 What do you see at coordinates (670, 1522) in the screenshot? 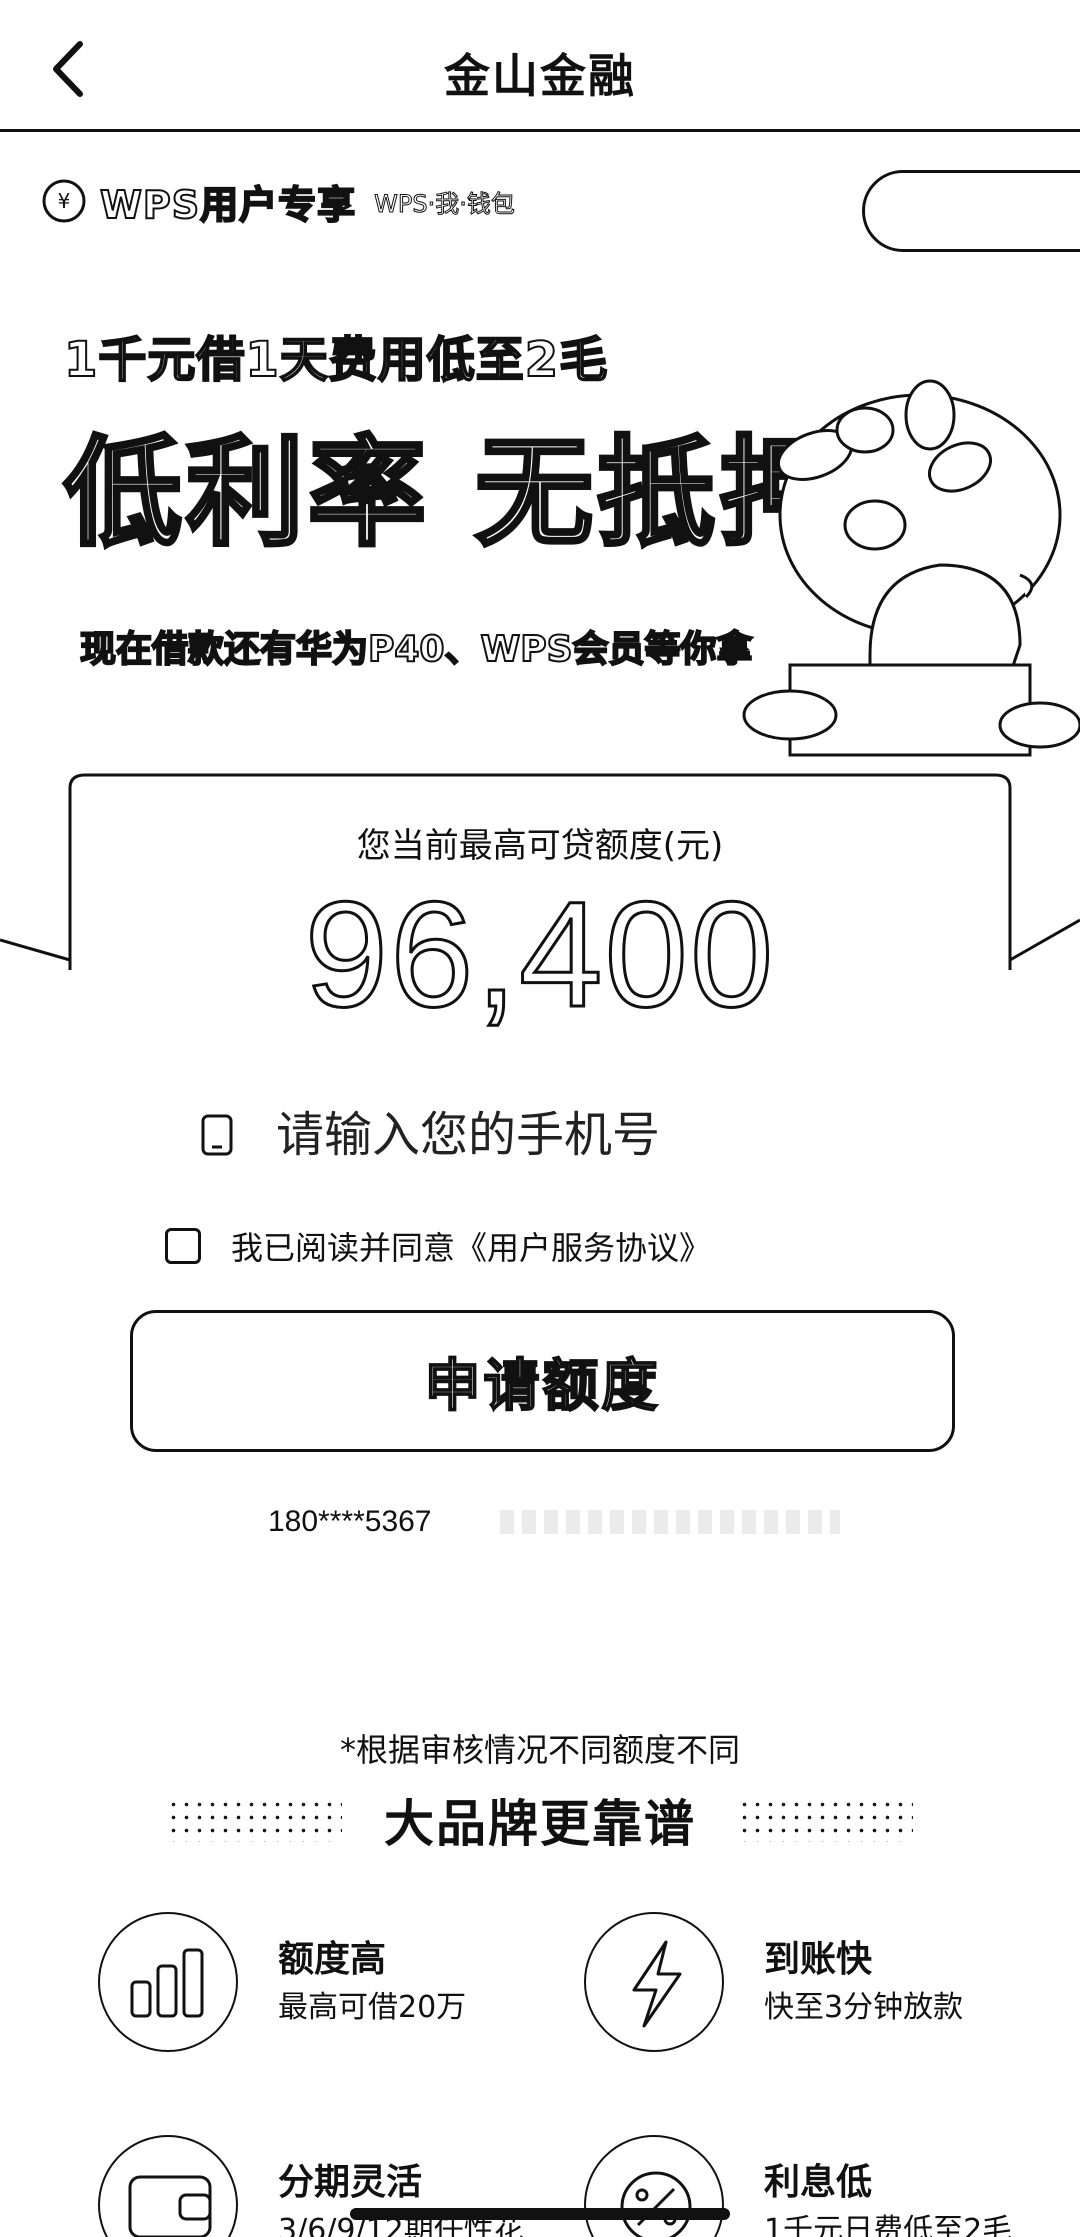
I see `ticker-message-faded` at bounding box center [670, 1522].